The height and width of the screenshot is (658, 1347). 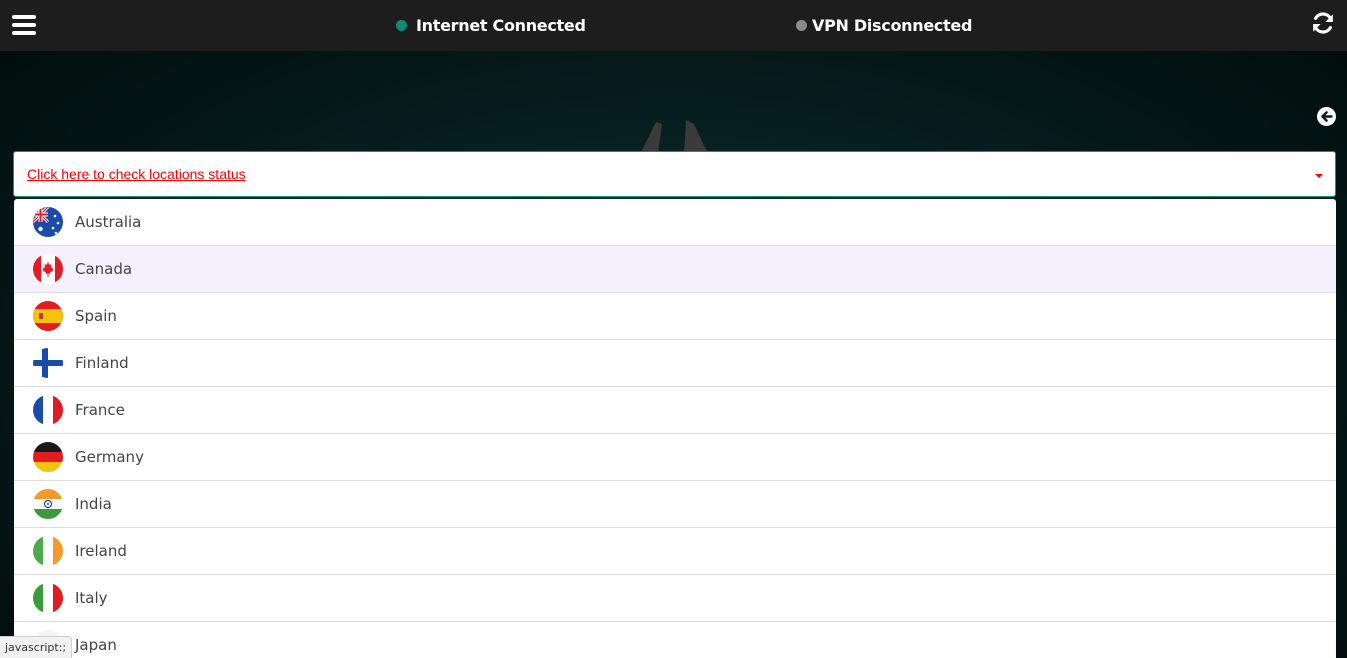 I want to click on location-item-germany: Germany, so click(x=675, y=457).